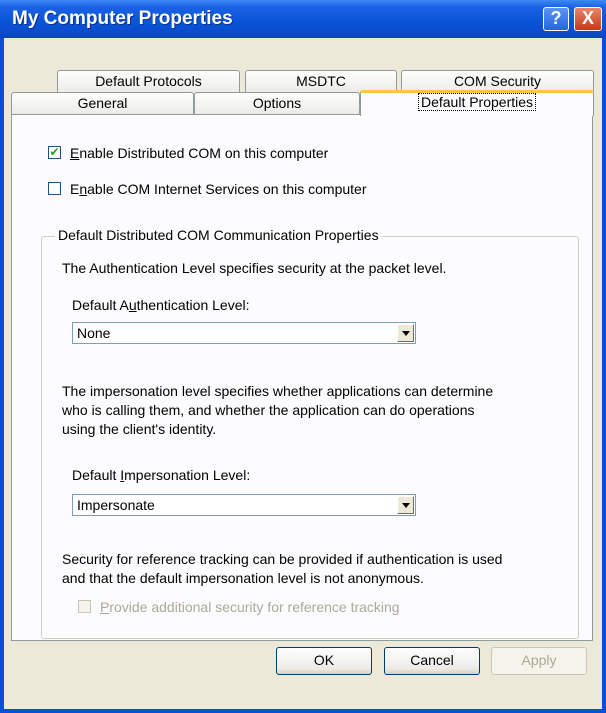 This screenshot has height=713, width=606. Describe the element at coordinates (277, 103) in the screenshot. I see `tab-options: Options` at that location.